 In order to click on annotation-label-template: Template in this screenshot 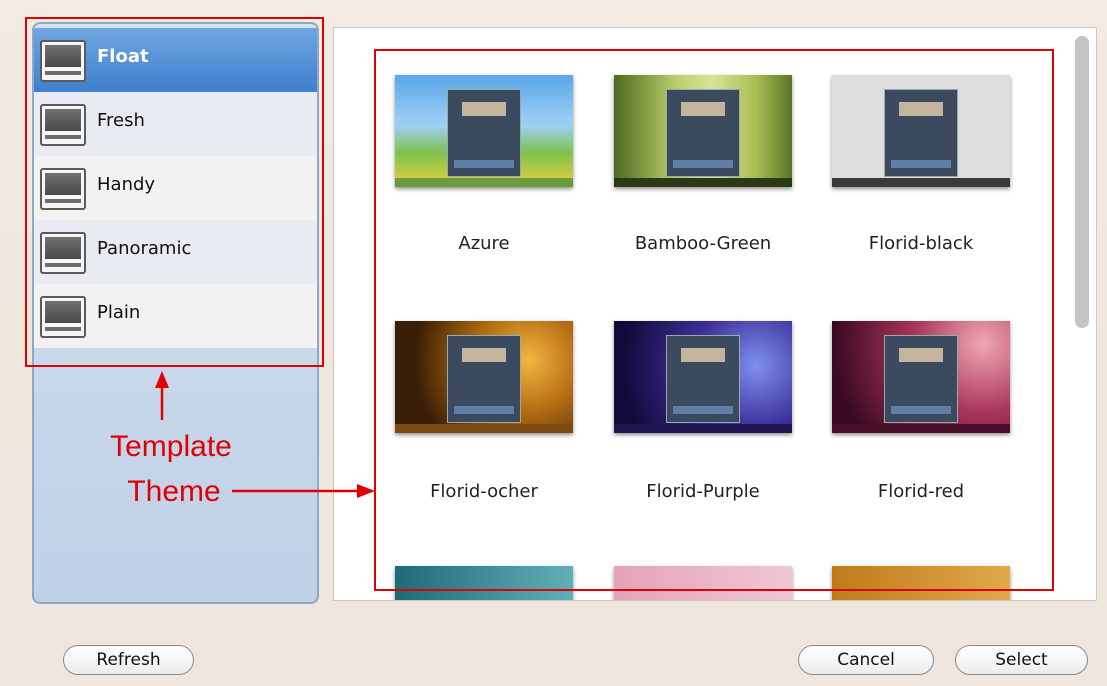, I will do `click(171, 446)`.